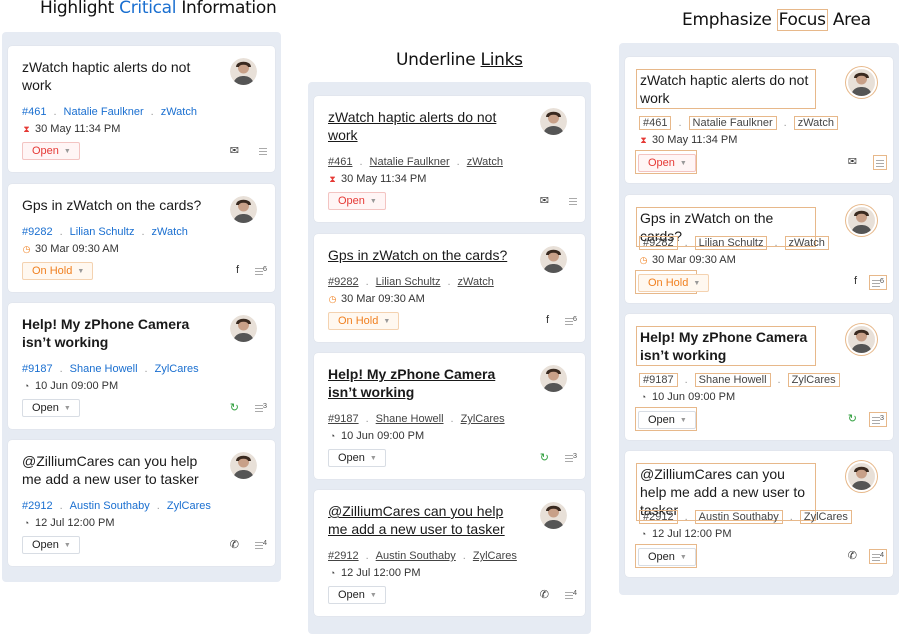 This screenshot has width=900, height=634. What do you see at coordinates (264, 405) in the screenshot?
I see `thread-count-value: 3` at bounding box center [264, 405].